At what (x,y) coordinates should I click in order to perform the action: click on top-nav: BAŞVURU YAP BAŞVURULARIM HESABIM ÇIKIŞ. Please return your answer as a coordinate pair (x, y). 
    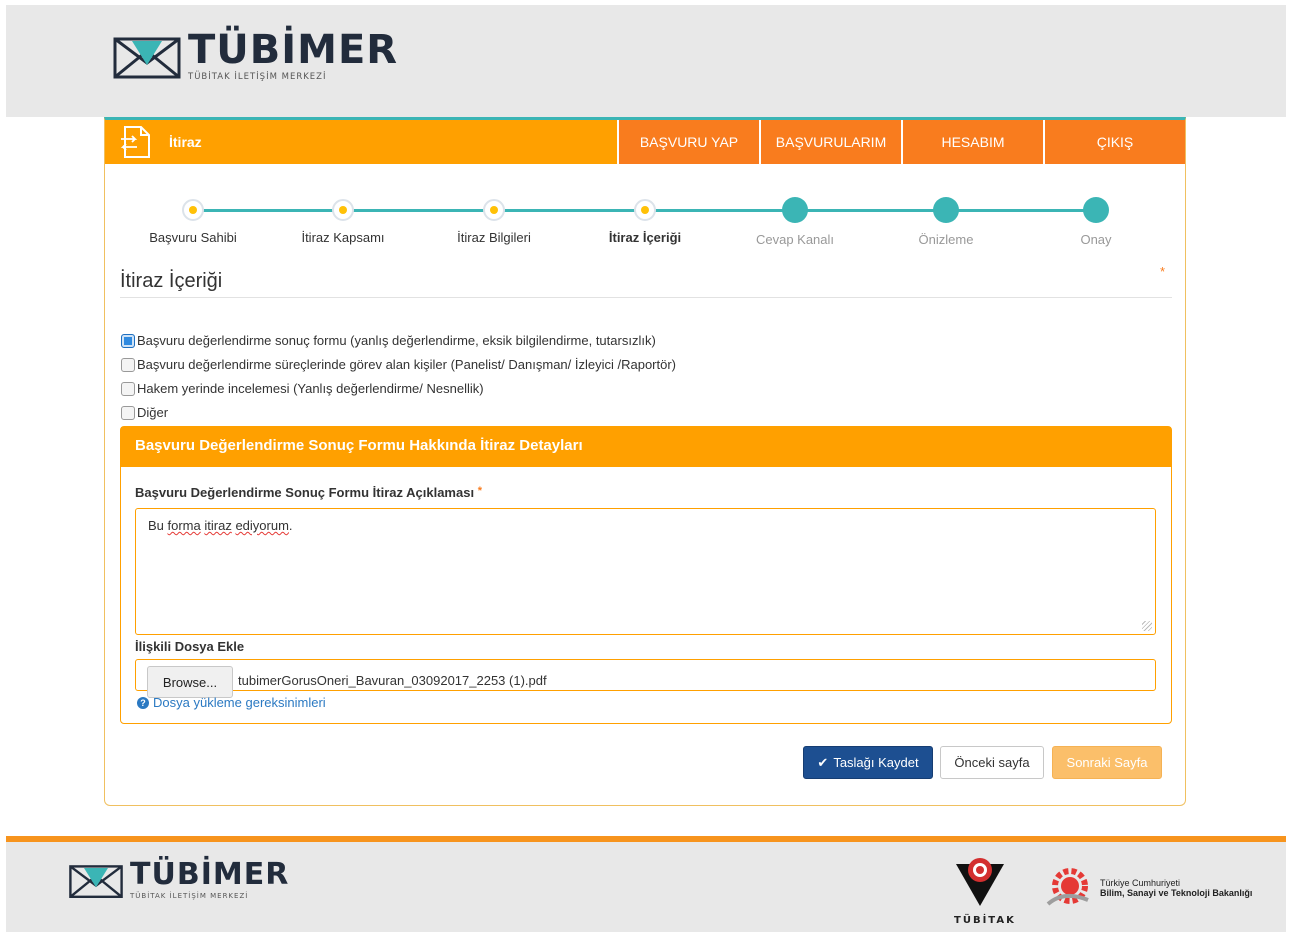
    Looking at the image, I should click on (901, 142).